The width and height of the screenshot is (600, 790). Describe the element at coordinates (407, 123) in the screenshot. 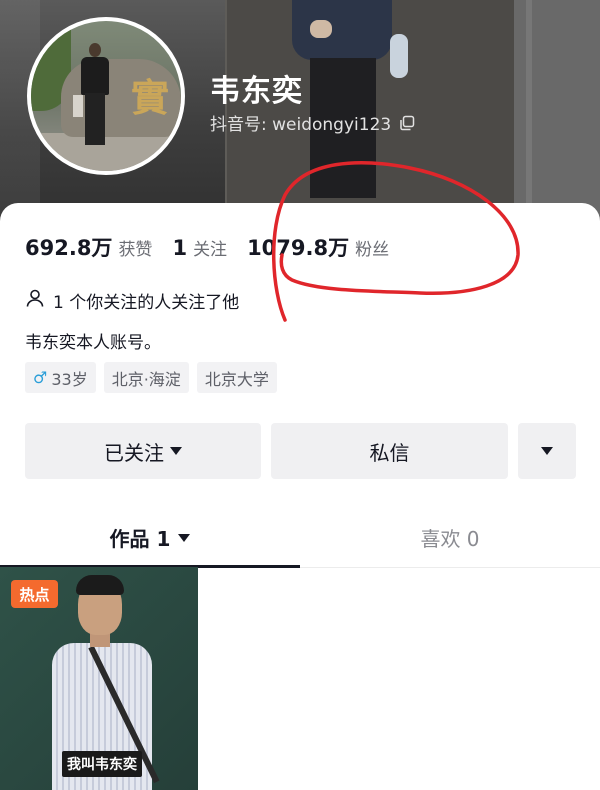

I see `copy-icon` at that location.